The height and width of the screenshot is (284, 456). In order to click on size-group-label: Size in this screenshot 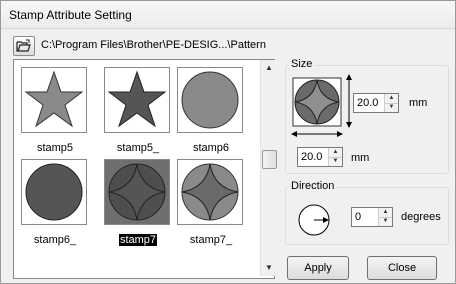, I will do `click(302, 64)`.